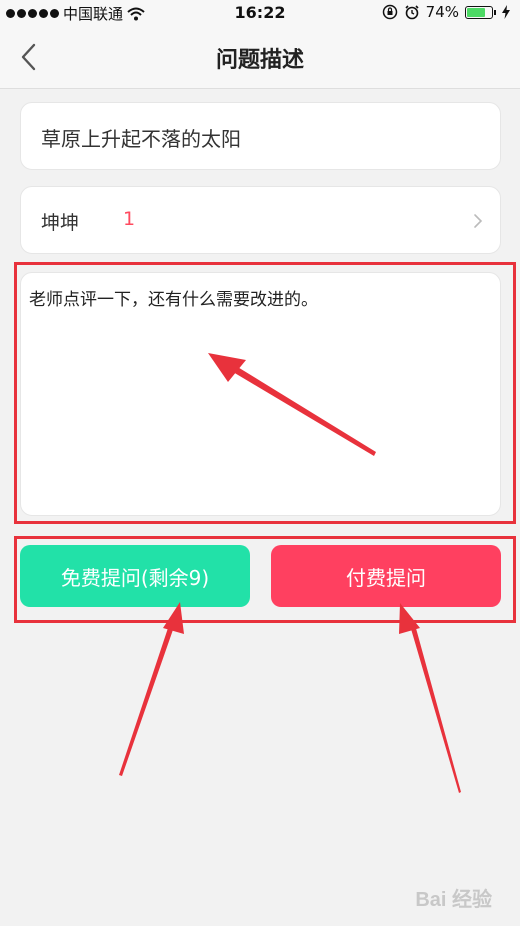 This screenshot has height=926, width=520. What do you see at coordinates (412, 12) in the screenshot?
I see `alarm-icon` at bounding box center [412, 12].